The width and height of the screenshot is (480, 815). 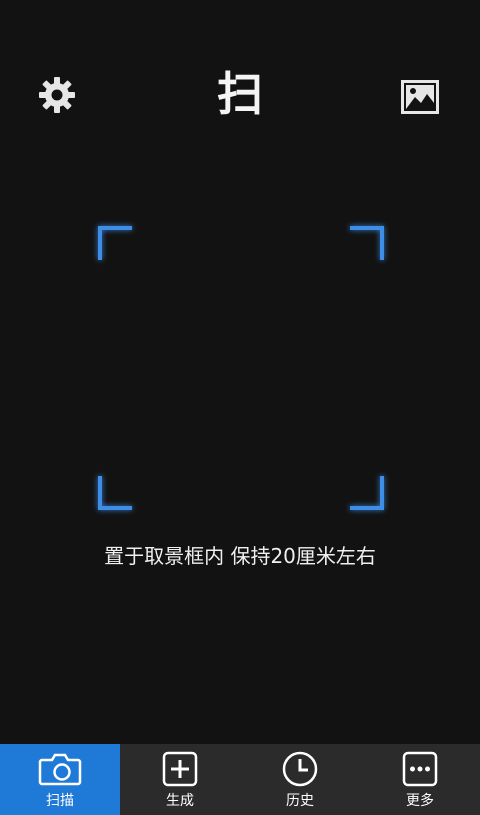 I want to click on more-dots-icon, so click(x=420, y=769).